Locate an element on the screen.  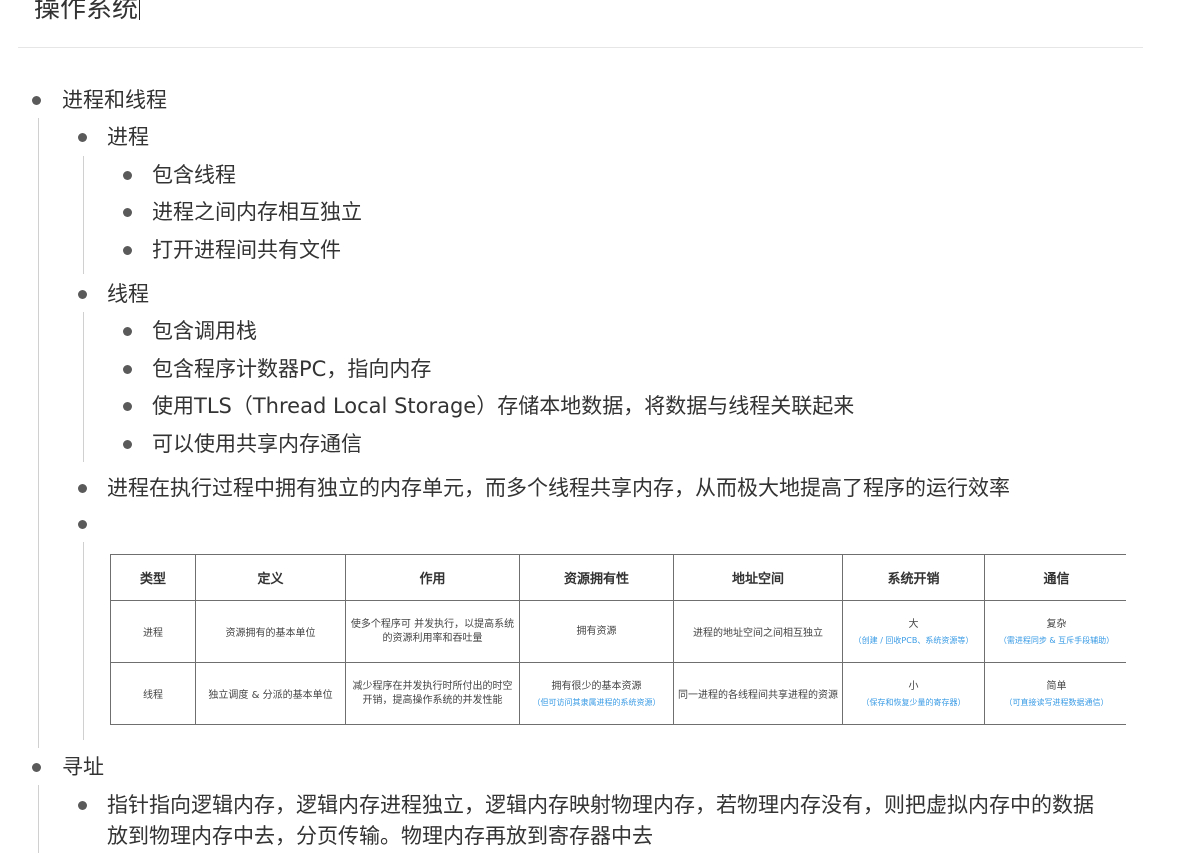
table-cell: 使多个程序可 并发执行，以提高系统的资源利用率和吞吐量 is located at coordinates (432, 631).